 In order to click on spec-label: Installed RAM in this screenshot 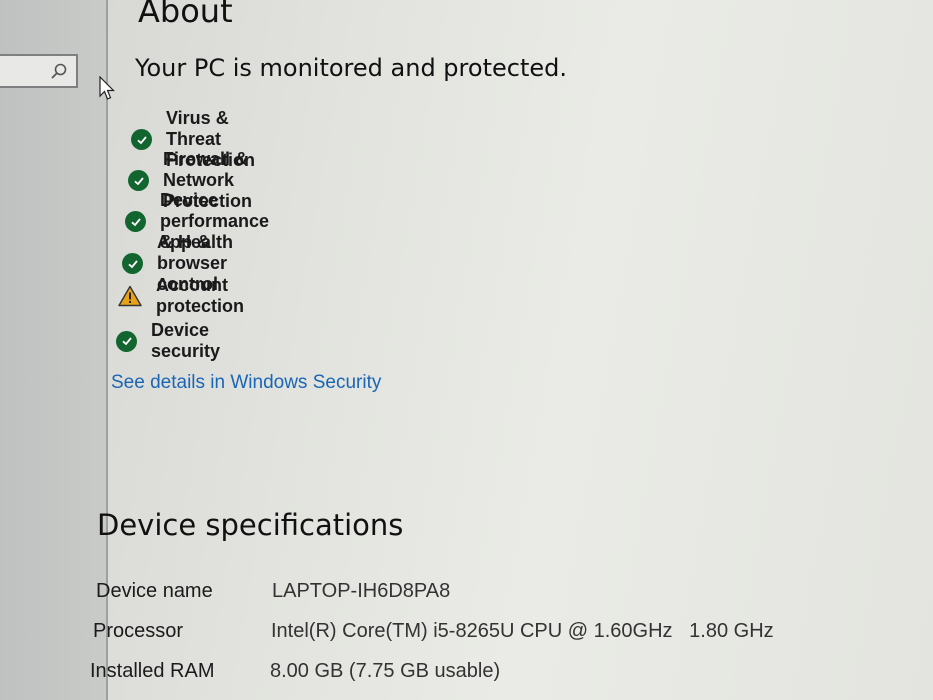, I will do `click(152, 671)`.